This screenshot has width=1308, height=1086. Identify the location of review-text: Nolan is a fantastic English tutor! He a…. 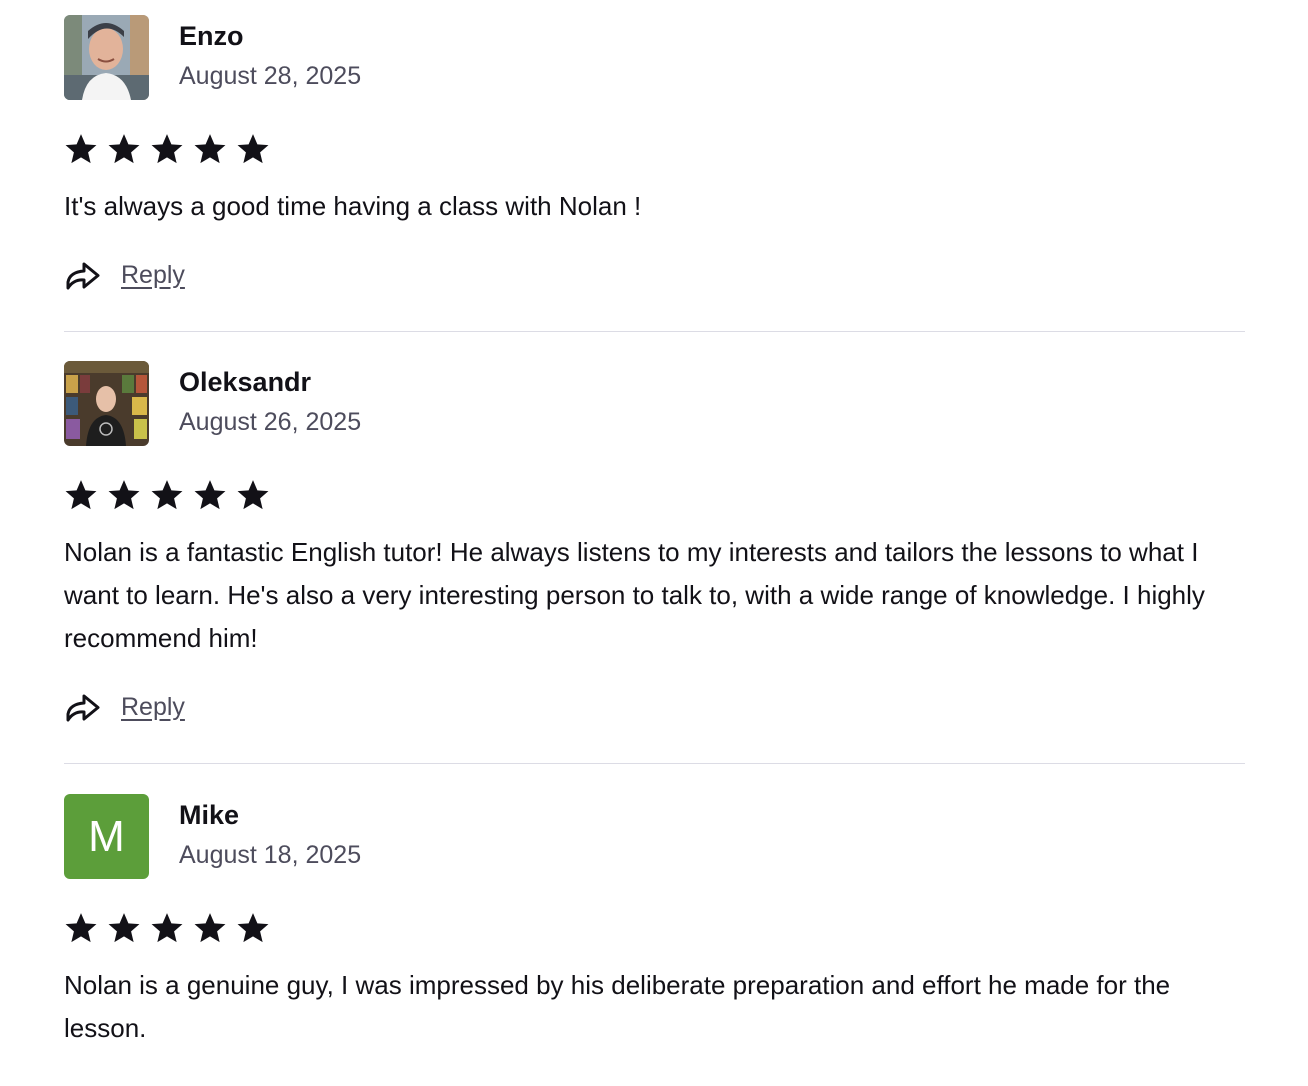
(634, 595).